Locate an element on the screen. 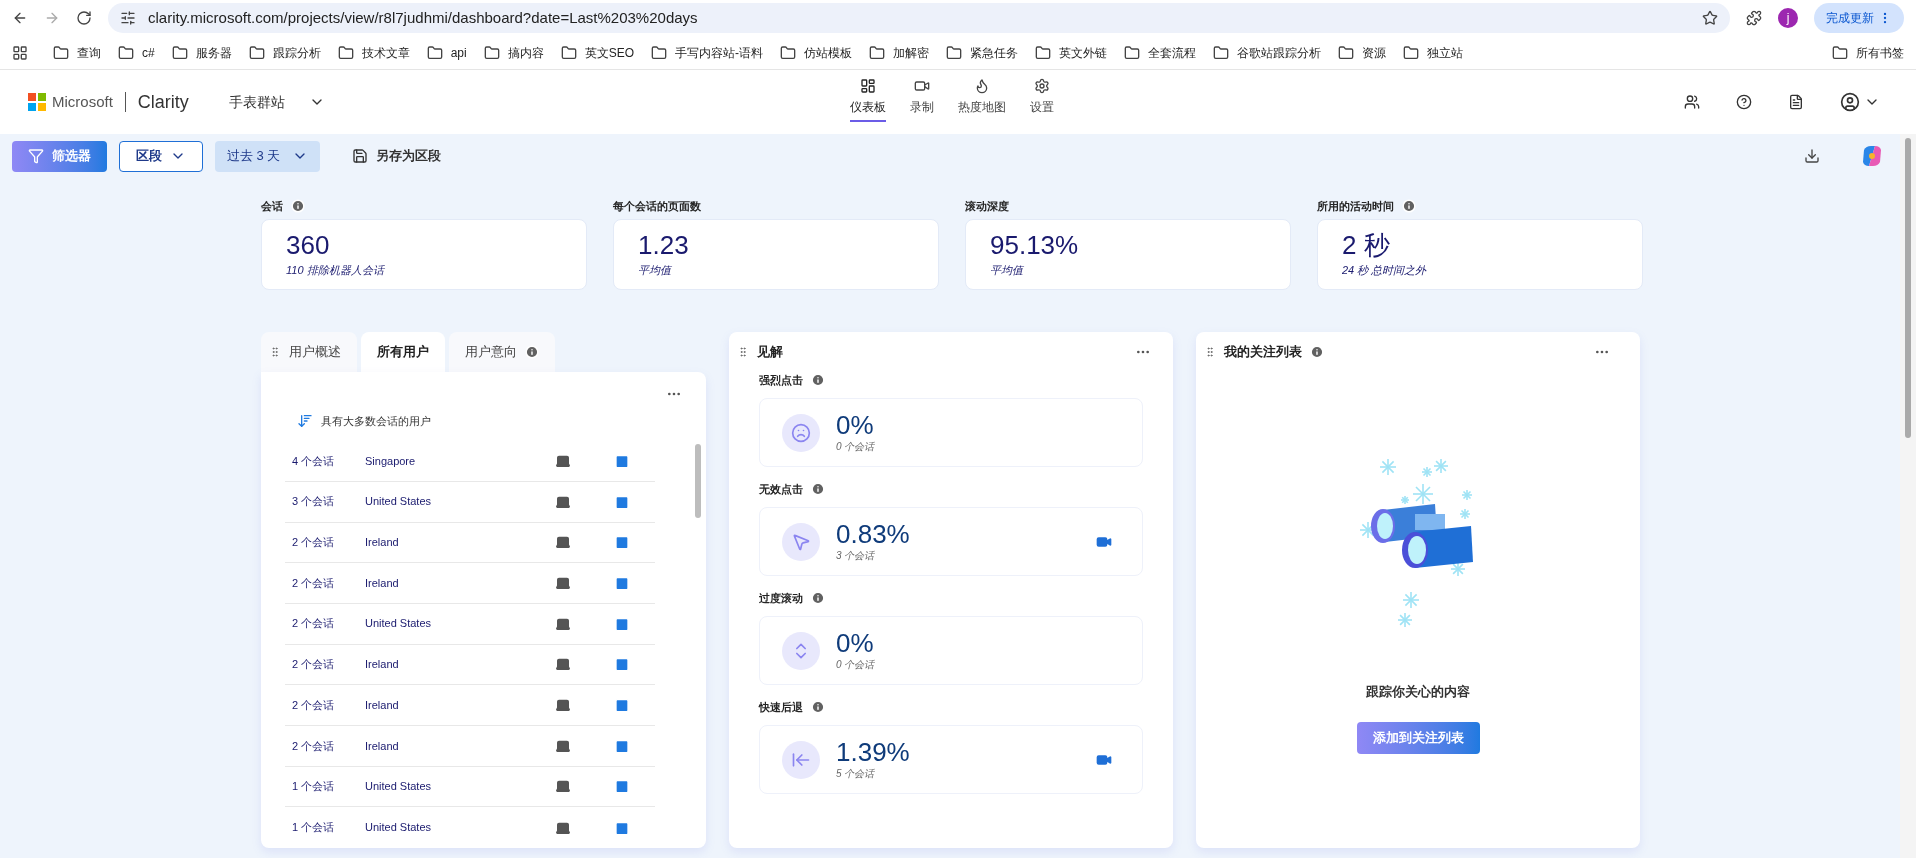 The height and width of the screenshot is (858, 1916). project-dropdown: 手表群站 is located at coordinates (276, 102).